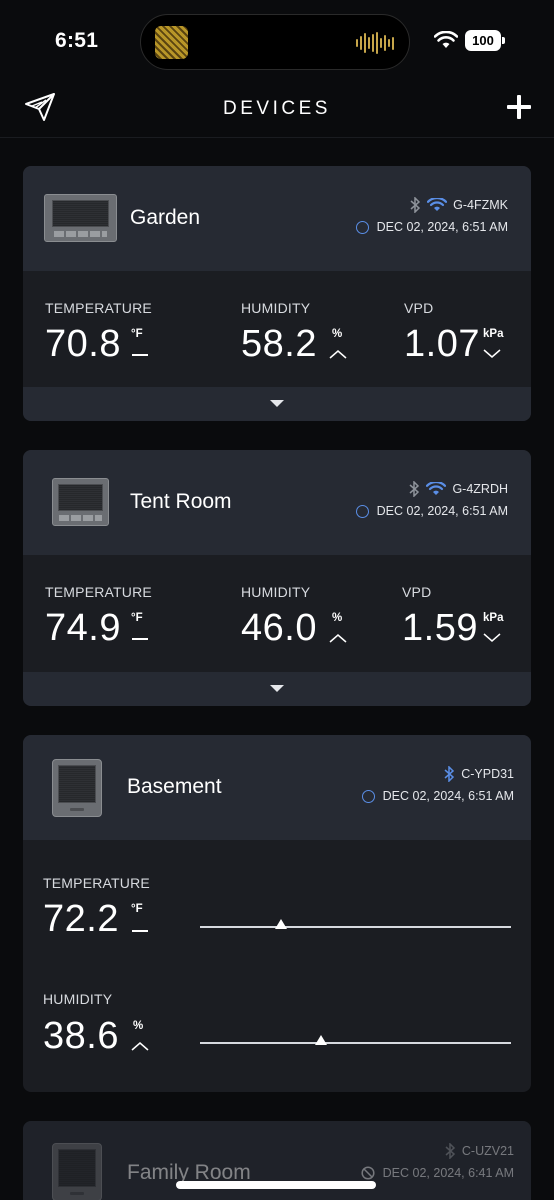 Image resolution: width=554 pixels, height=1200 pixels. What do you see at coordinates (485, 40) in the screenshot?
I see `battery-indicator: 100` at bounding box center [485, 40].